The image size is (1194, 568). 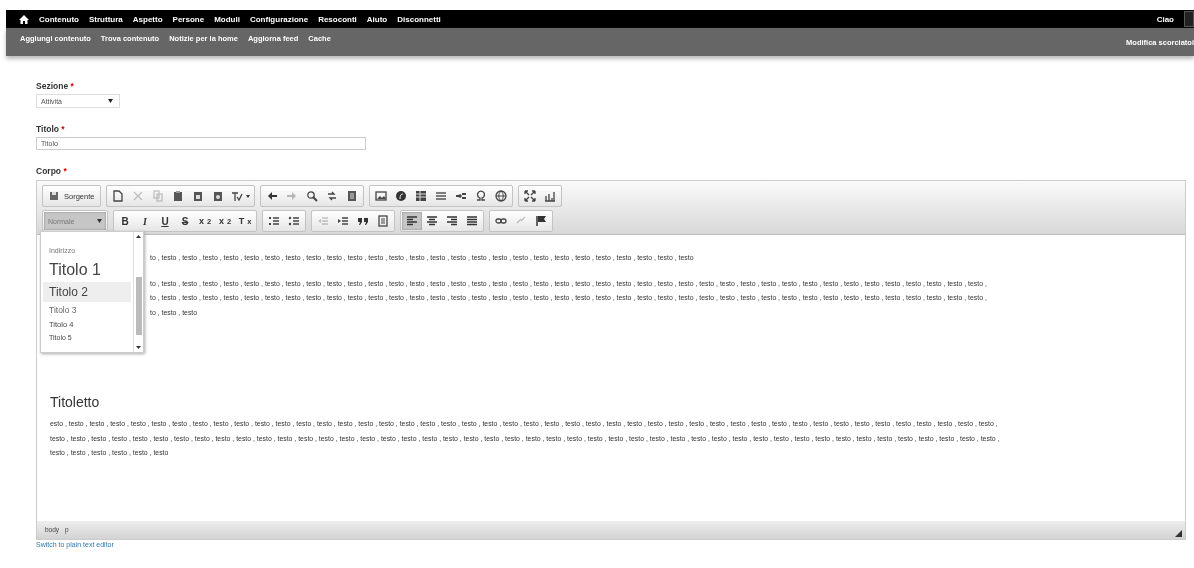 I want to click on italic-button: I, so click(x=145, y=221).